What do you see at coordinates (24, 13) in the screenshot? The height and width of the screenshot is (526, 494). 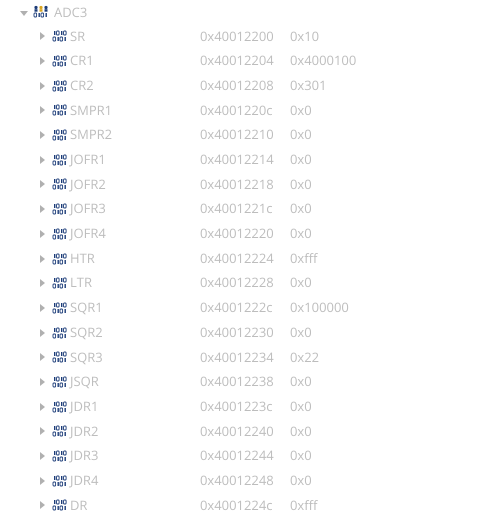 I see `expanded-arrow-icon` at bounding box center [24, 13].